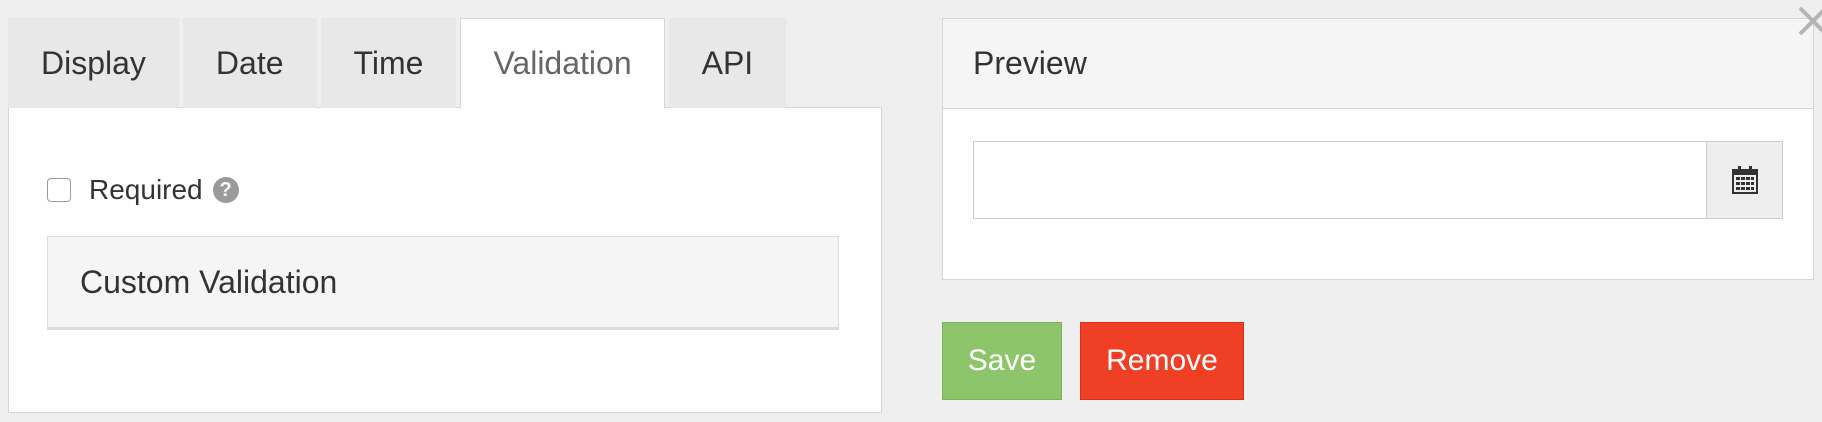 The height and width of the screenshot is (422, 1822). I want to click on remove-button-label: Remove, so click(1162, 360).